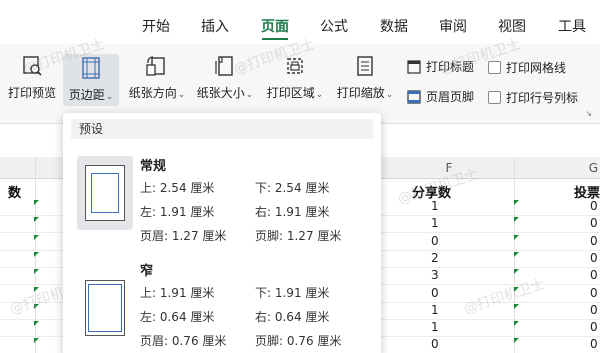 Image resolution: width=600 pixels, height=353 pixels. I want to click on print-gridlines-label: 打印网格线, so click(536, 68).